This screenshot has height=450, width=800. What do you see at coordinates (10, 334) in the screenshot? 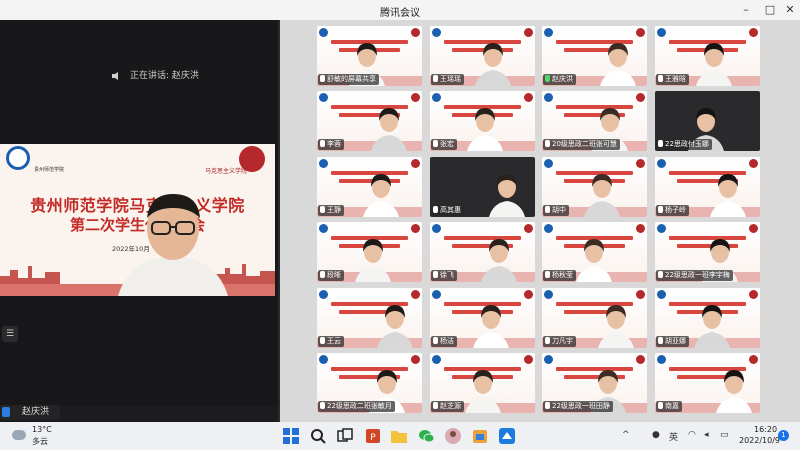
I see `member-list-button: ☰` at bounding box center [10, 334].